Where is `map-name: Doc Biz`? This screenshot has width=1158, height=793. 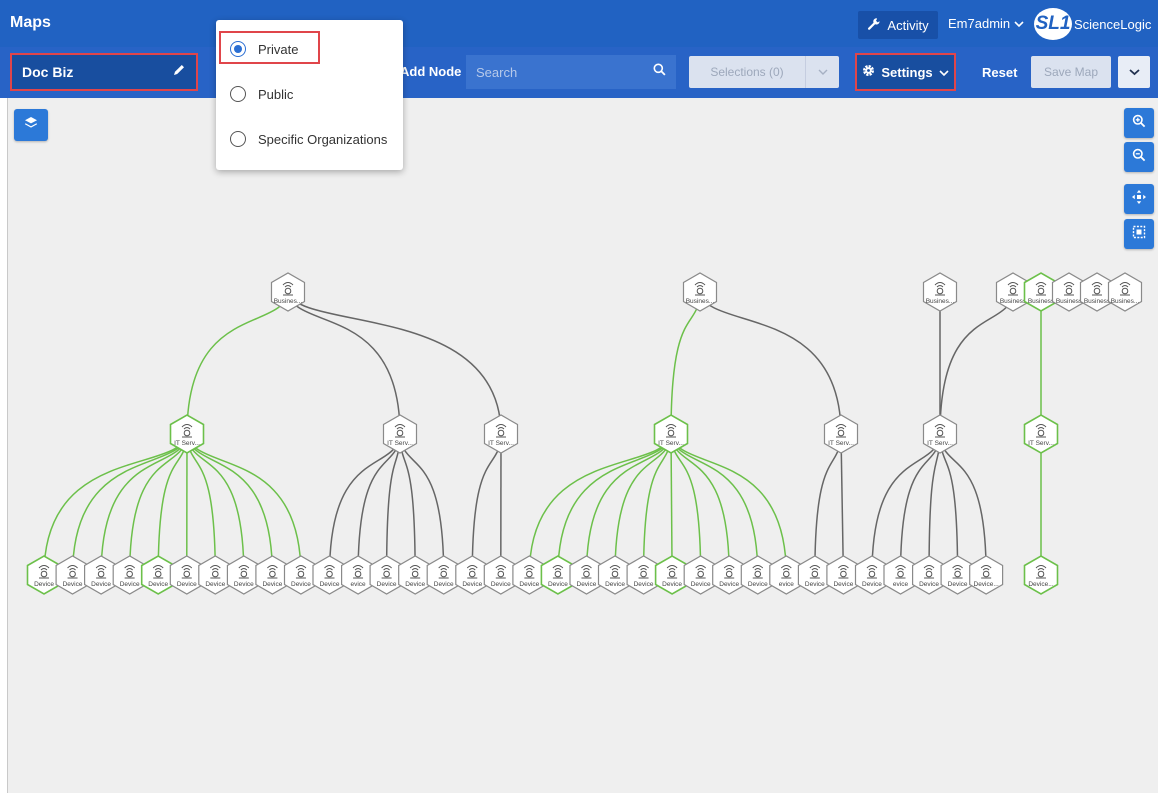 map-name: Doc Biz is located at coordinates (48, 72).